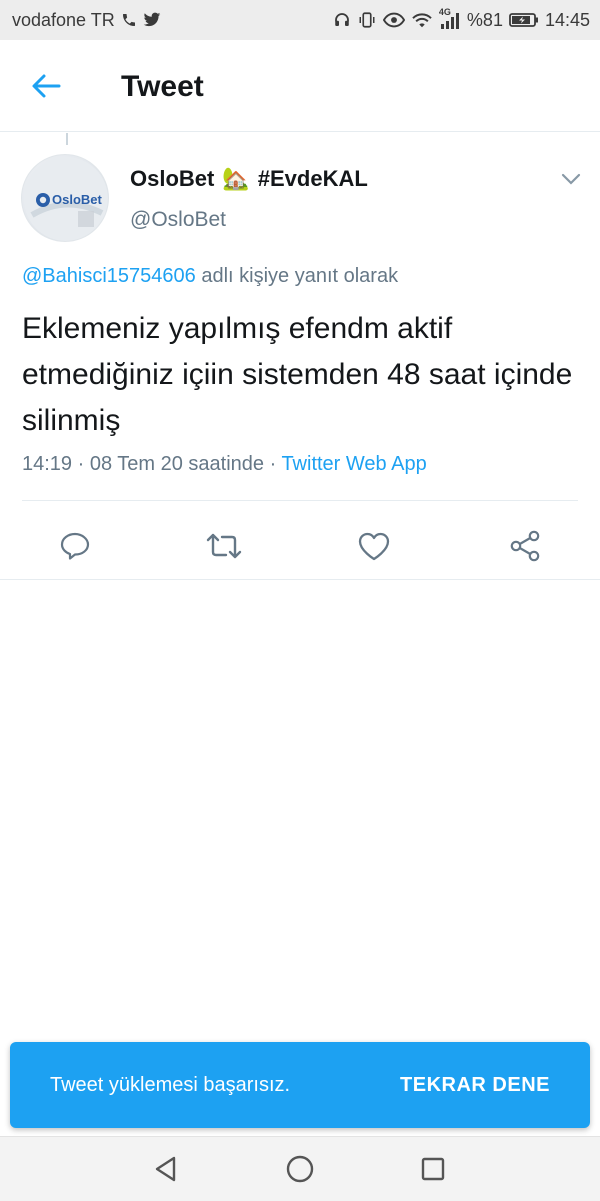  I want to click on battery-icon, so click(524, 20).